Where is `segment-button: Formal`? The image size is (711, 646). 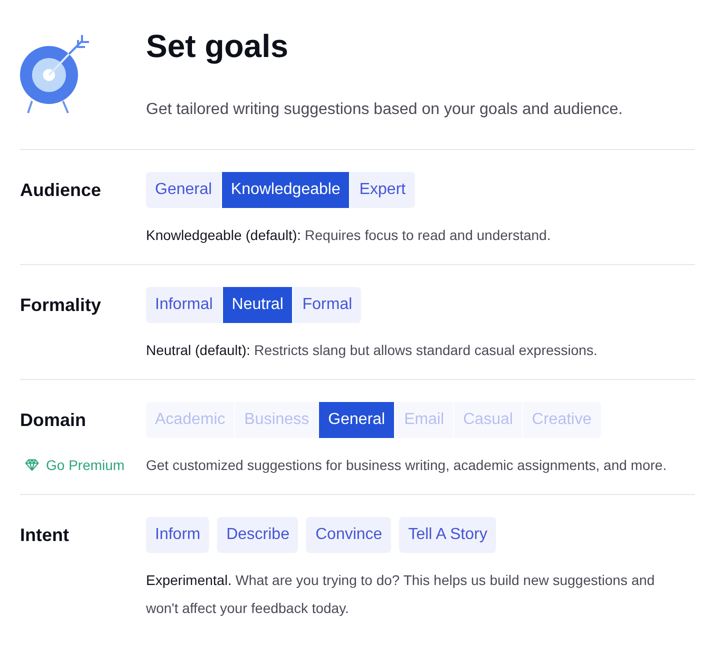 segment-button: Formal is located at coordinates (327, 305).